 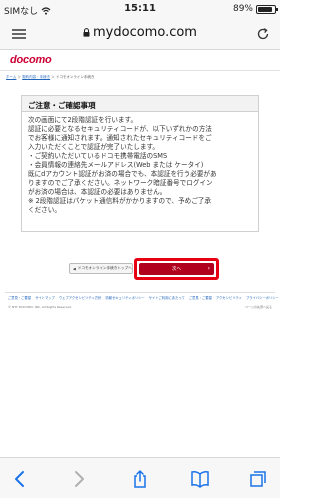 I want to click on footer-link: アクセシビリティ, so click(x=229, y=297).